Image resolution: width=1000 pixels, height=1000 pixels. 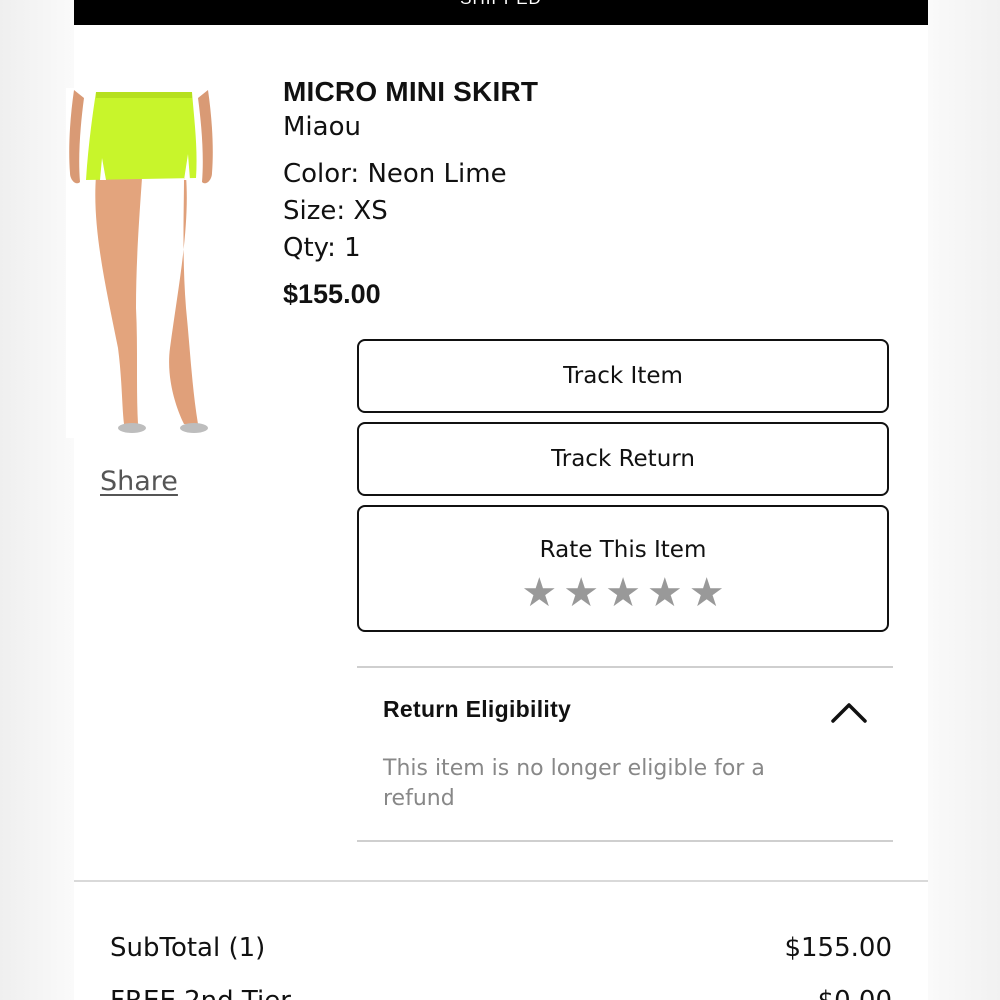 I want to click on rate-item-box: Rate This Item ★ ★ ★ ★ ★, so click(x=623, y=568).